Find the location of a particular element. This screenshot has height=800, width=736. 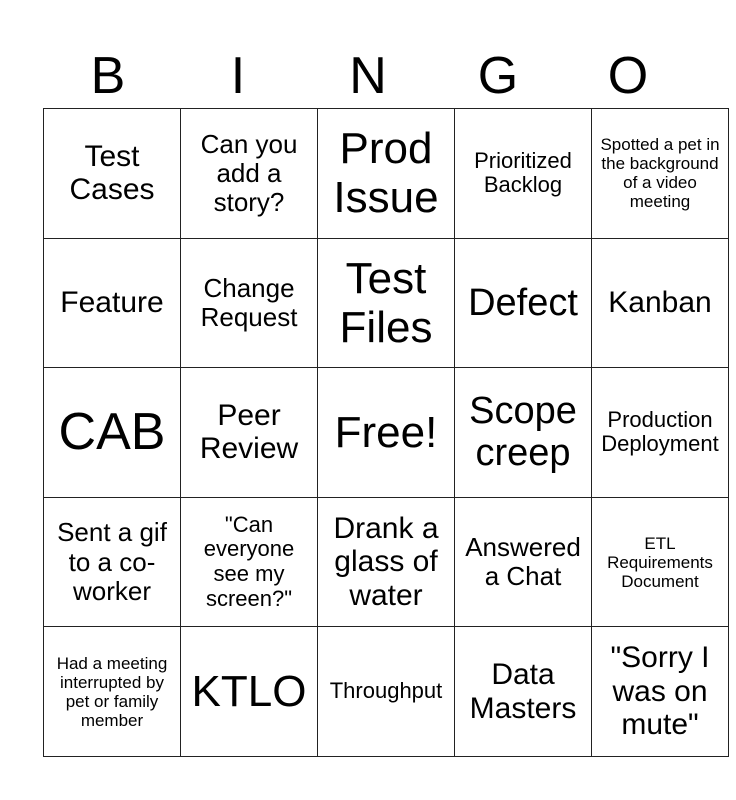

bingo-cell: Test Files is located at coordinates (386, 303).